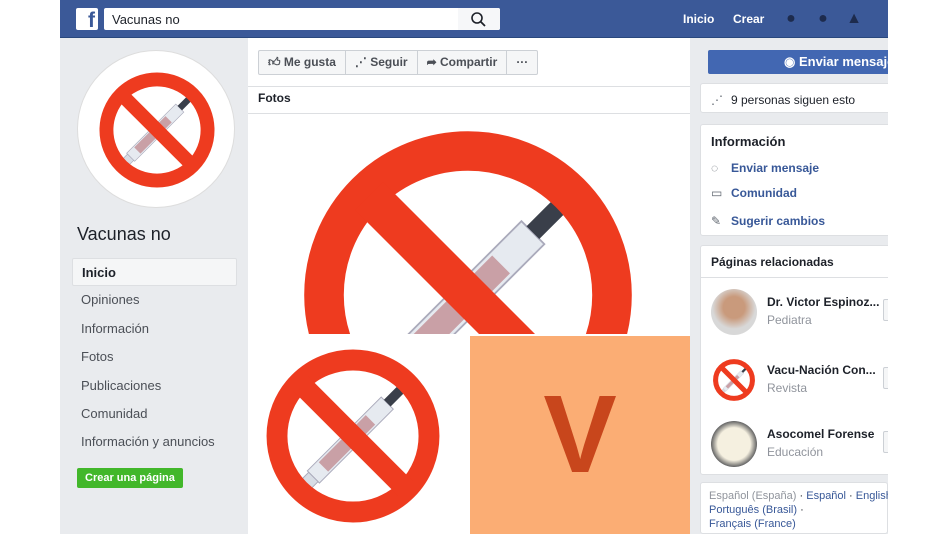  What do you see at coordinates (154, 329) in the screenshot?
I see `sidebar-item-informacion: Información` at bounding box center [154, 329].